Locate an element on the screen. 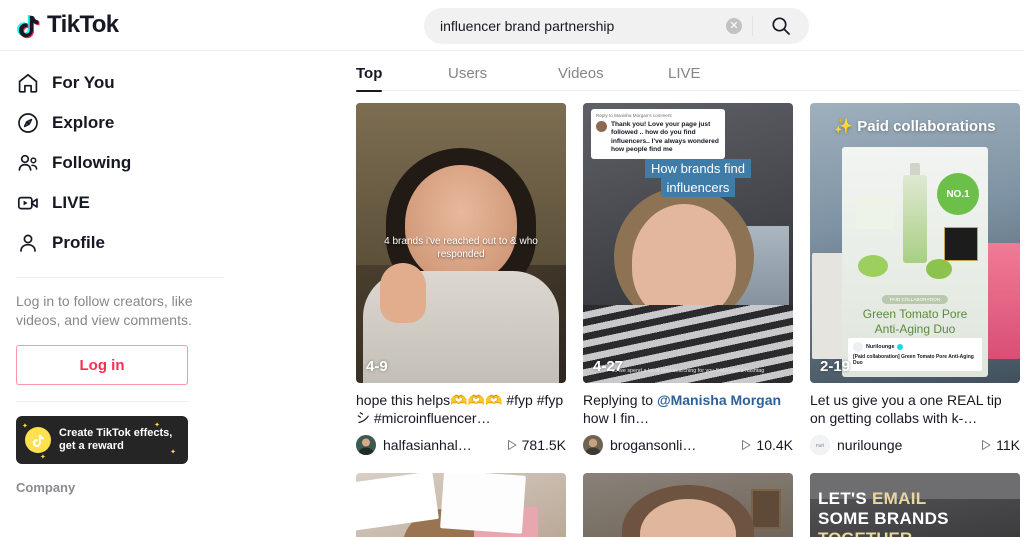 Image resolution: width=1024 pixels, height=537 pixels. search-button is located at coordinates (781, 26).